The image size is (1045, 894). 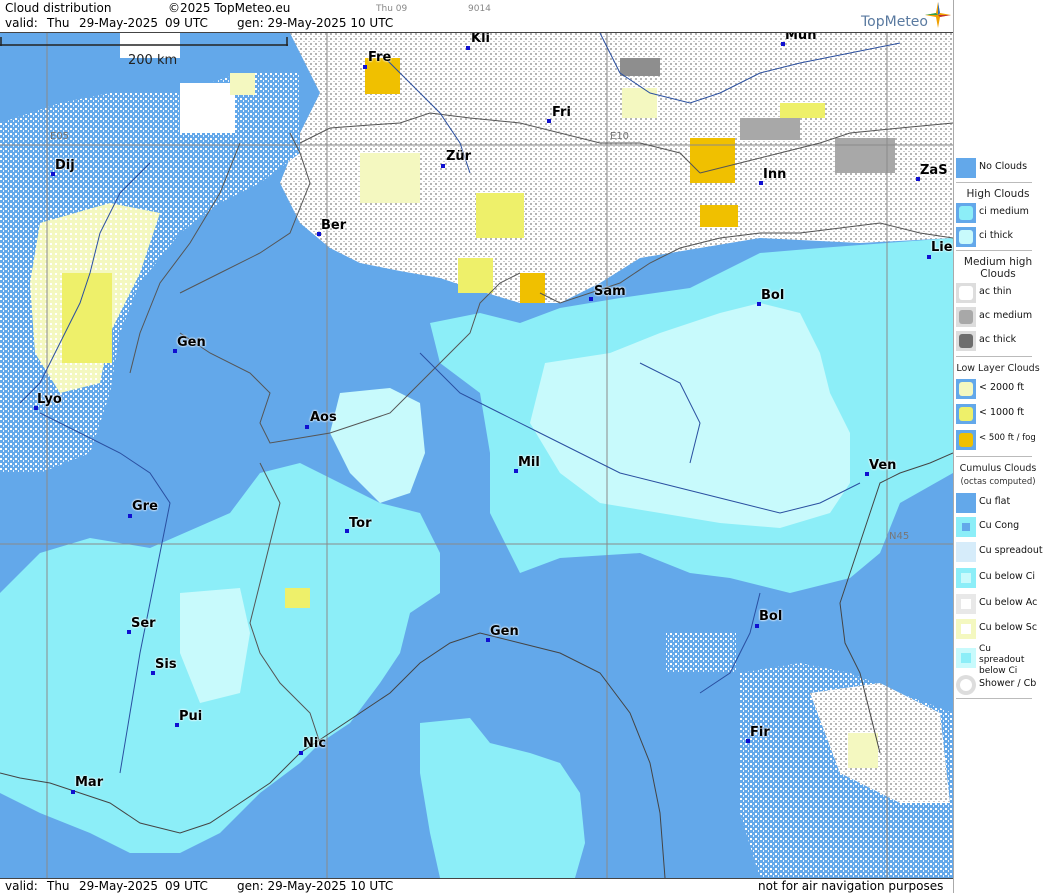 I want to click on city-label: Aos, so click(x=323, y=417).